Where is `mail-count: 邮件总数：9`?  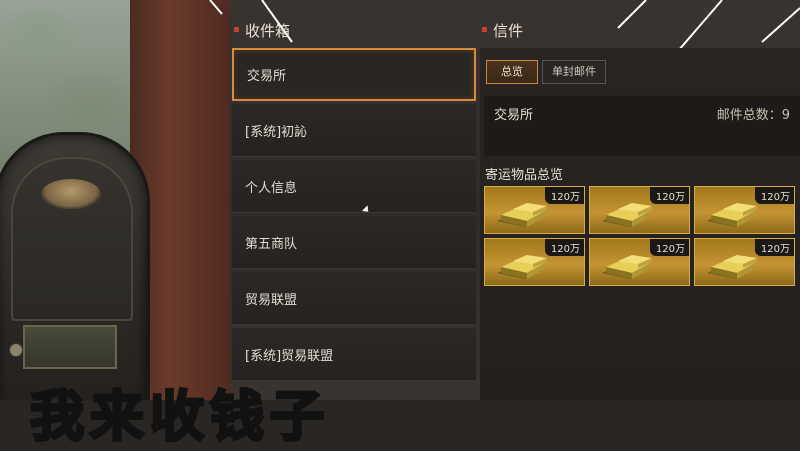
mail-count: 邮件总数：9 is located at coordinates (753, 115).